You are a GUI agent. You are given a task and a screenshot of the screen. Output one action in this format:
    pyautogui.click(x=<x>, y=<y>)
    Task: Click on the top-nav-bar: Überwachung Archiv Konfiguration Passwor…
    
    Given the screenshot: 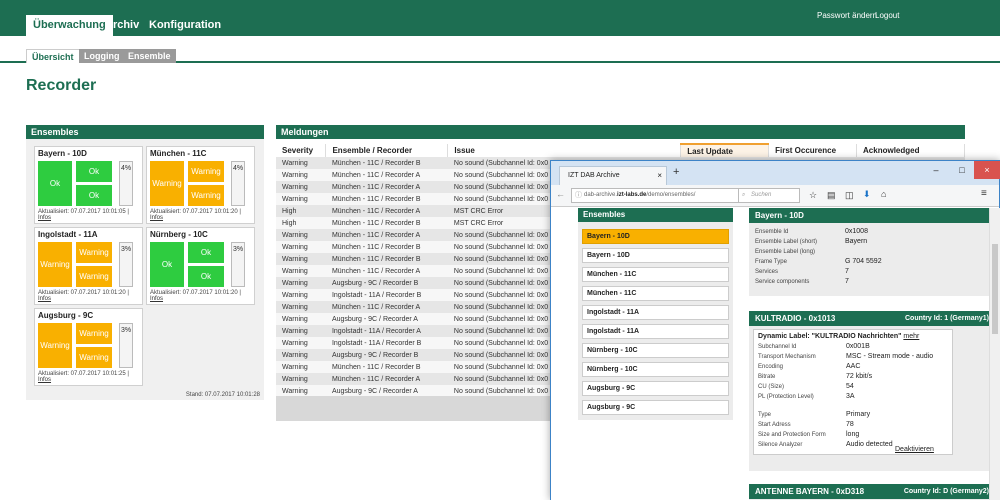 What is the action you would take?
    pyautogui.click(x=500, y=18)
    